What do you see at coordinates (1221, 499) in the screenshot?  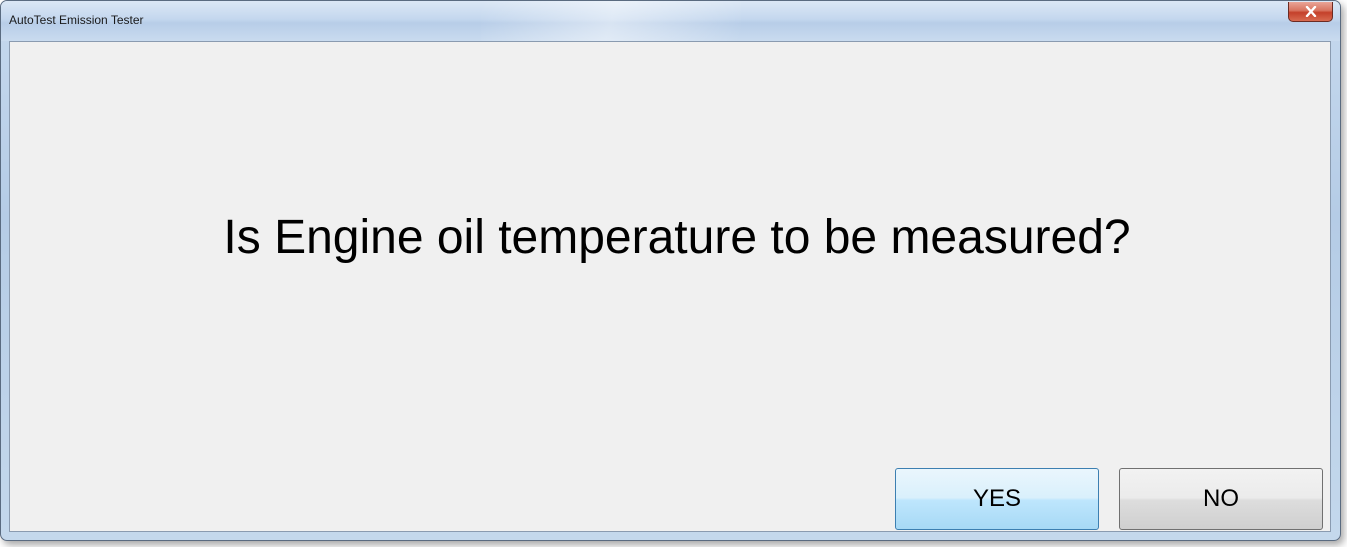 I see `no-button: NO` at bounding box center [1221, 499].